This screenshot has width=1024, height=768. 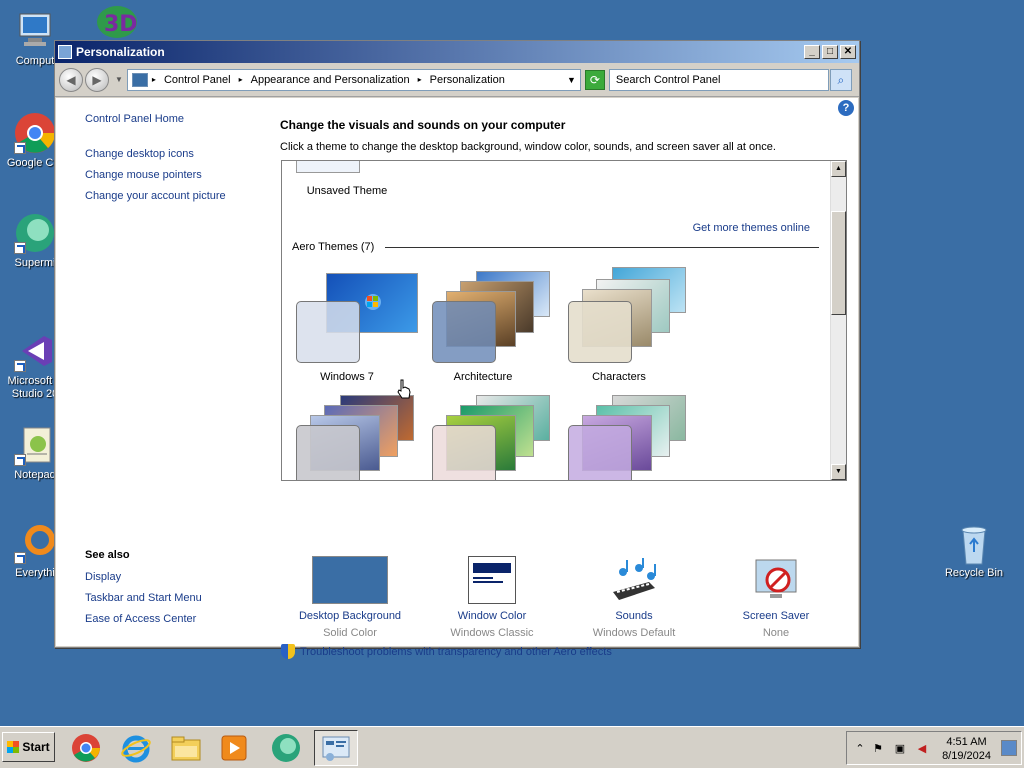 I want to click on theme-label: Unsaved Theme, so click(x=347, y=191).